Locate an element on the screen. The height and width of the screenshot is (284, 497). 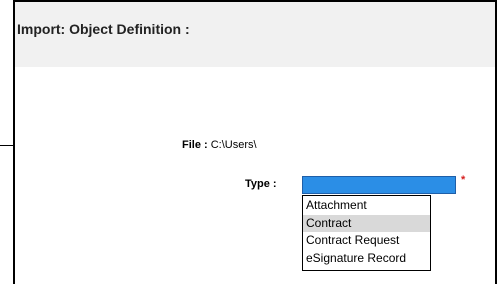
dropdown-option-attachment: Attachment is located at coordinates (366, 206).